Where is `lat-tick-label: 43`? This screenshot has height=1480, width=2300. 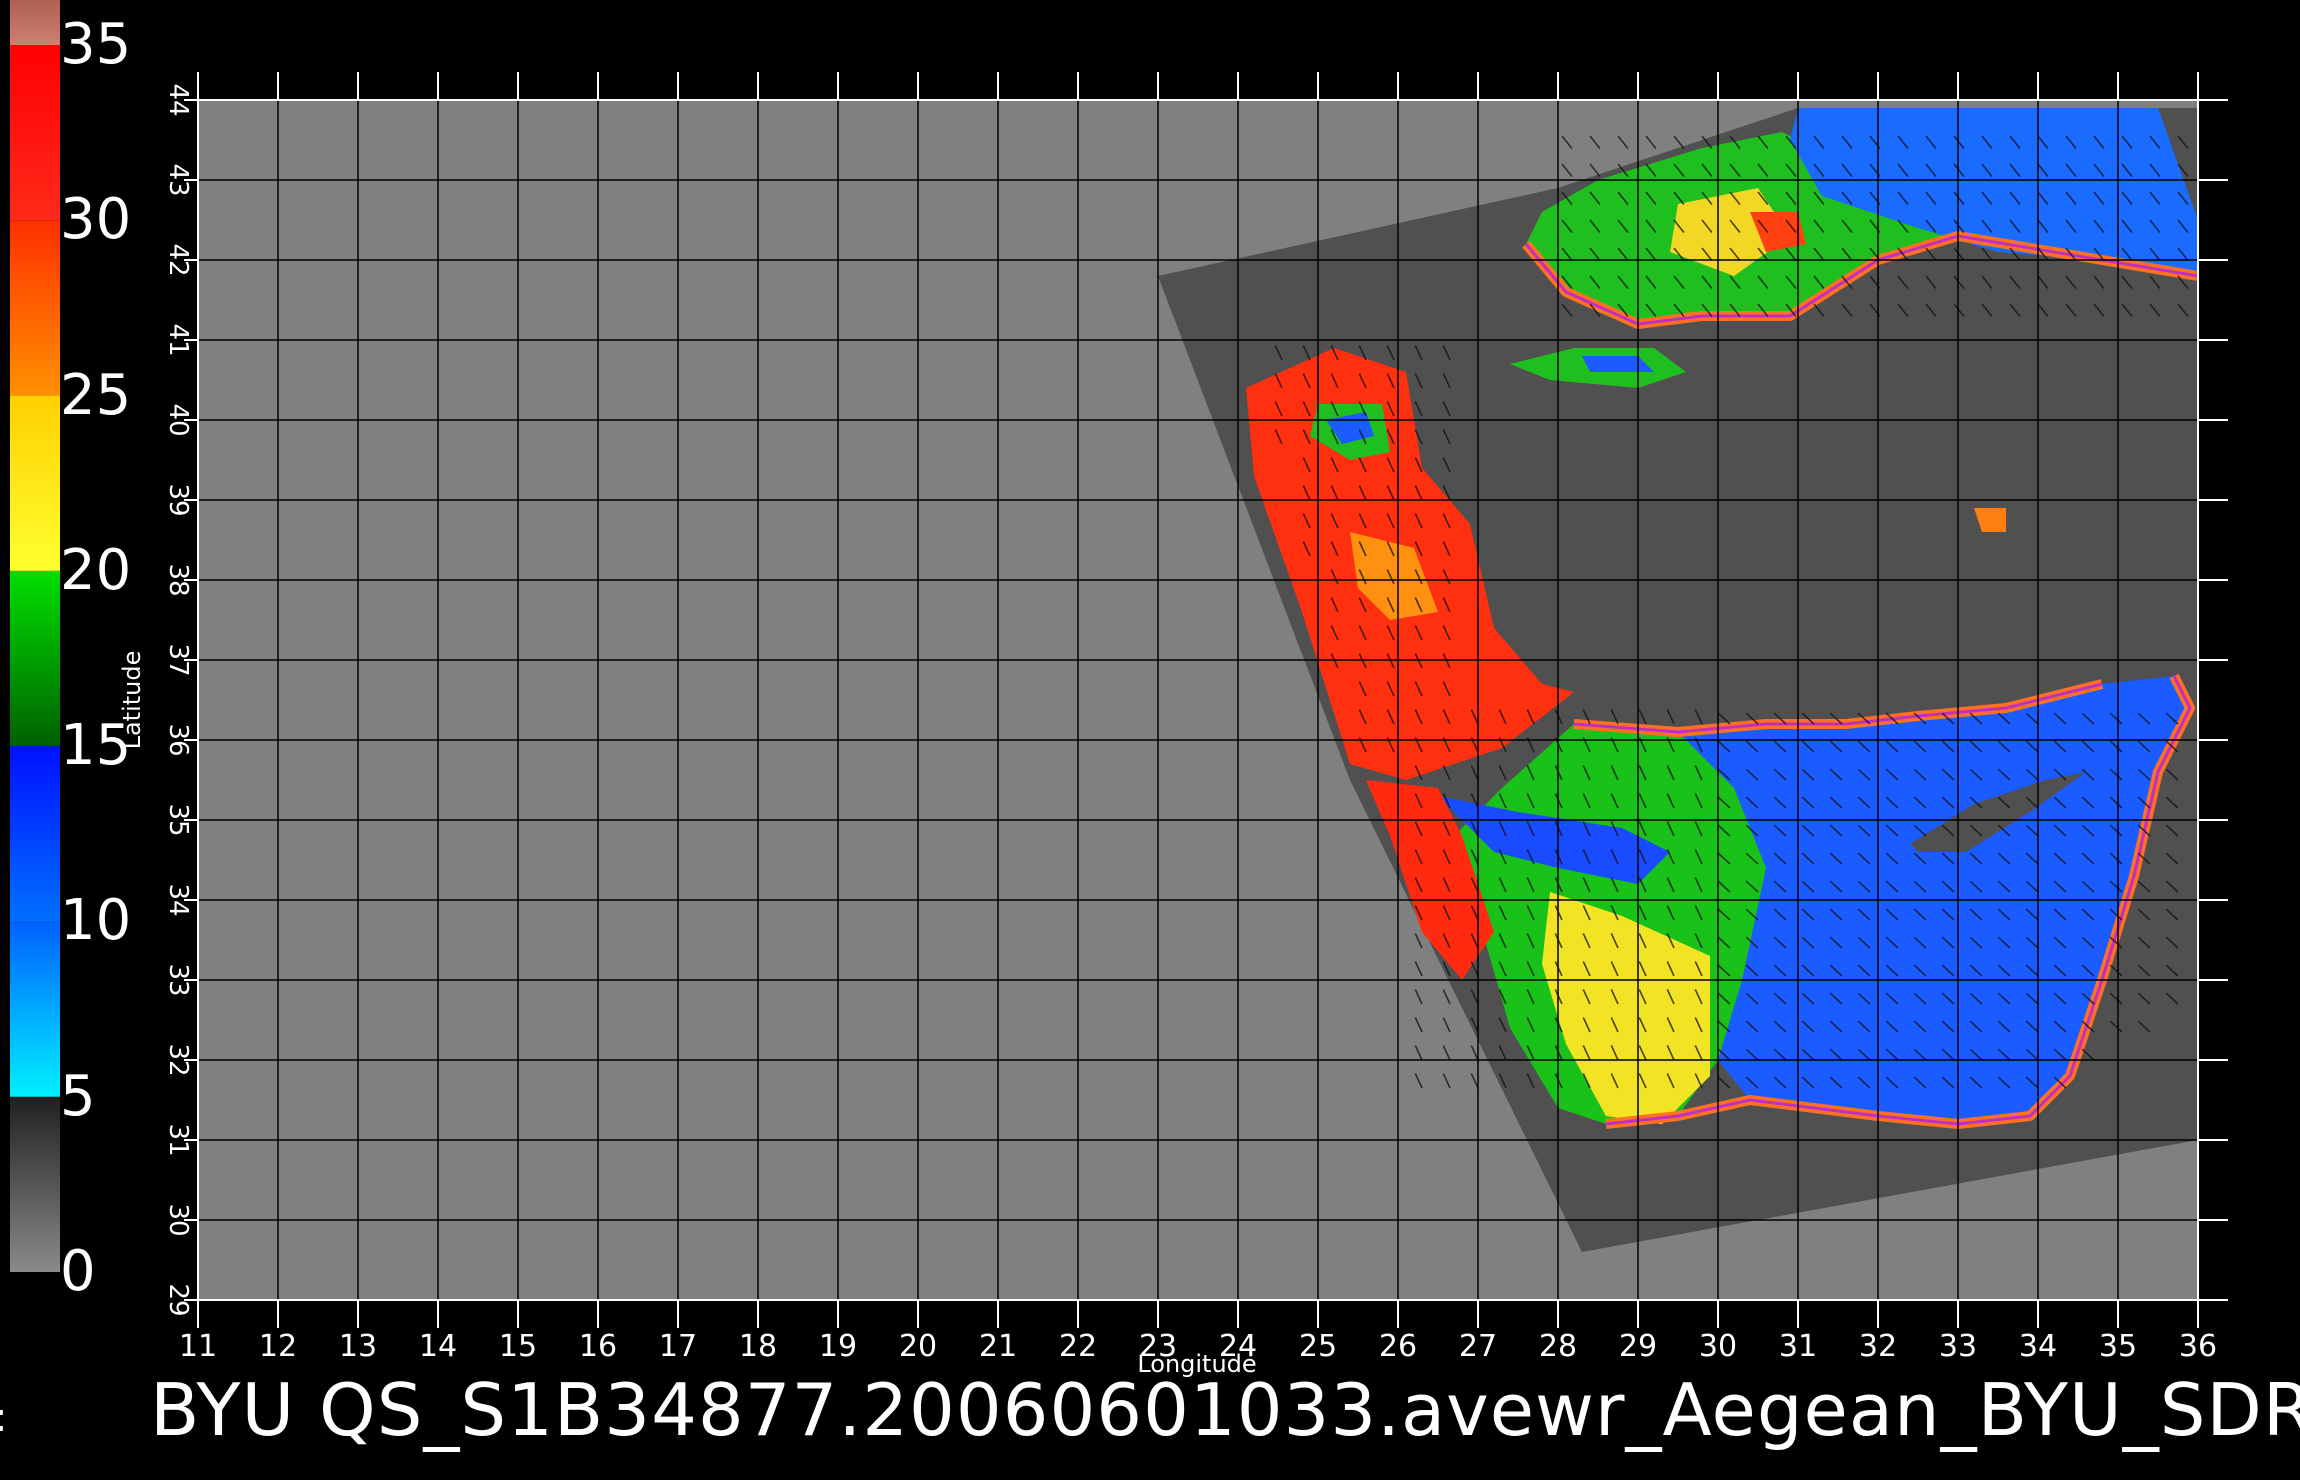 lat-tick-label: 43 is located at coordinates (178, 179).